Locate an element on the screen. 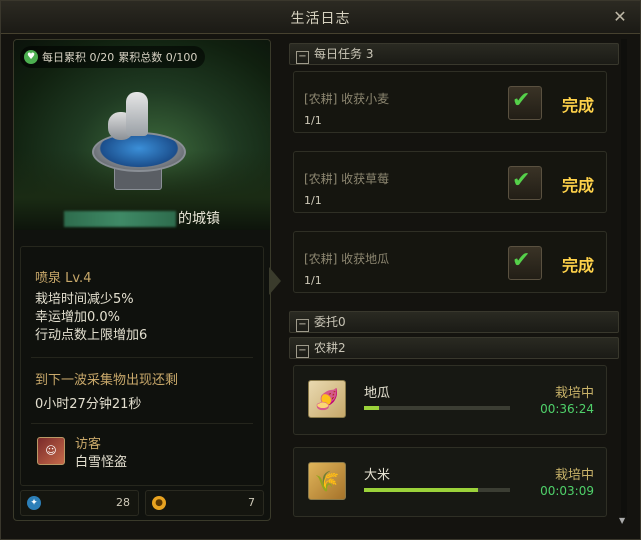 This screenshot has height=540, width=641. blurred-name is located at coordinates (120, 219).